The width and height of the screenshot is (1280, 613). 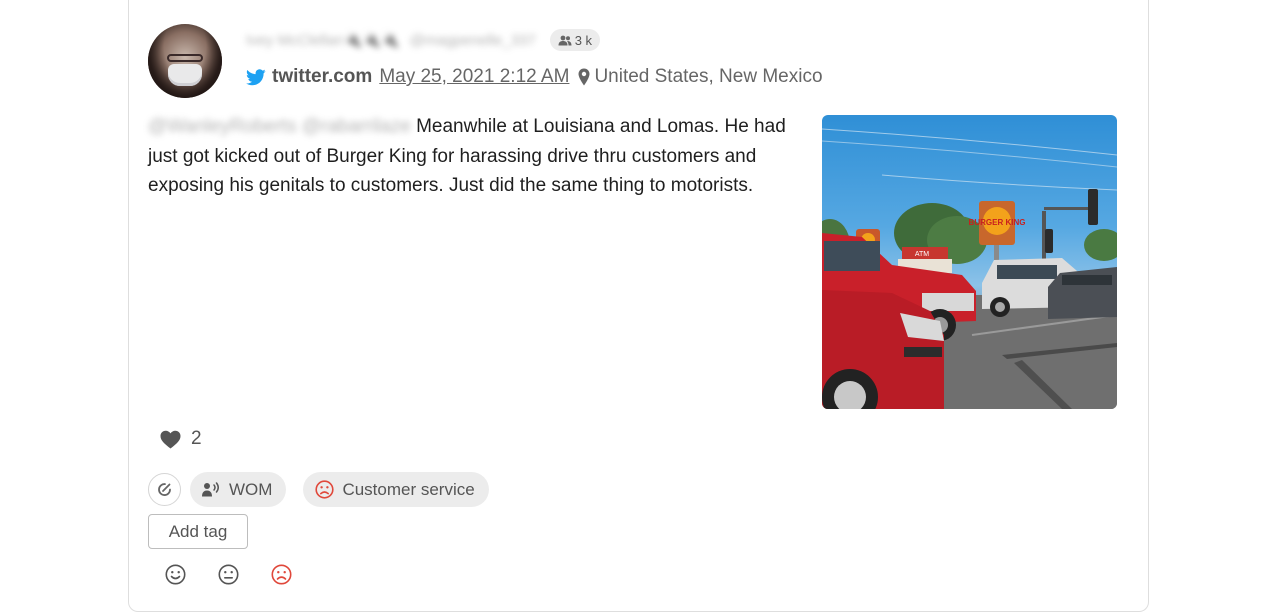 I want to click on tag-chip-wom: WOM, so click(x=238, y=489).